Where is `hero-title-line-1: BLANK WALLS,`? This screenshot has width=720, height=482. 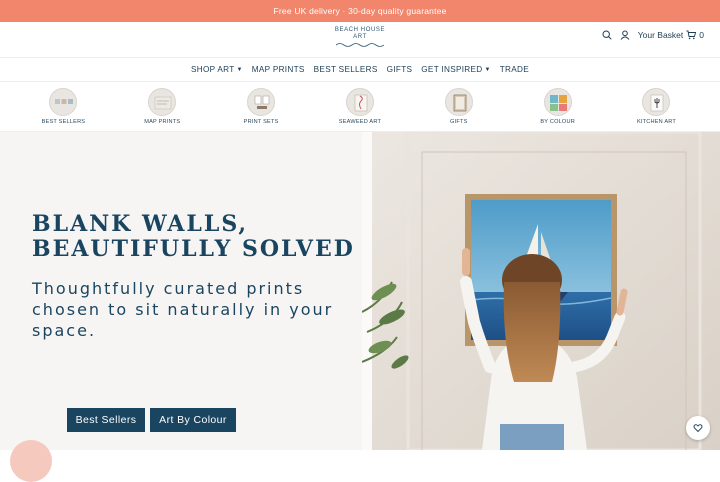
hero-title-line-1: BLANK WALLS, is located at coordinates (140, 224).